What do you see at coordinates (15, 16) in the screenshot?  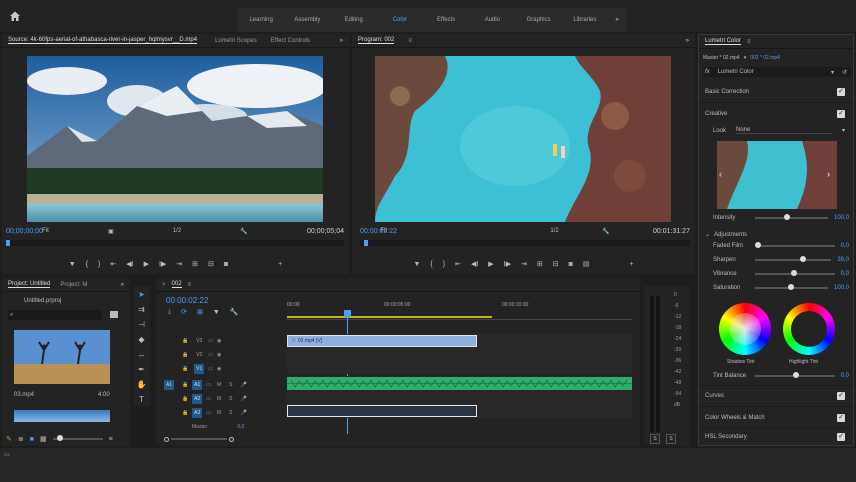 I see `home-icon` at bounding box center [15, 16].